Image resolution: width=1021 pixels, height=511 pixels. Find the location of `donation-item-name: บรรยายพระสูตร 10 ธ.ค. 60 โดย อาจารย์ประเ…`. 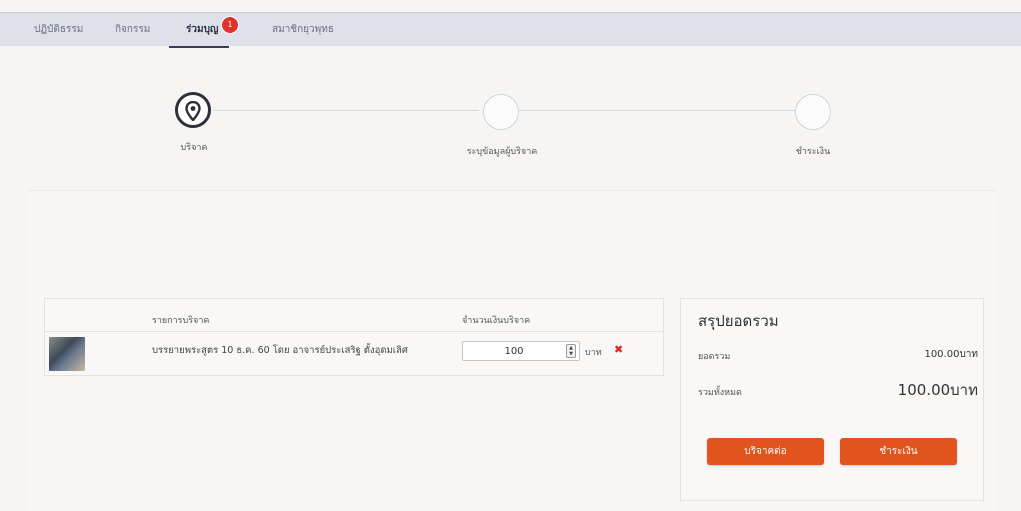

donation-item-name: บรรยายพระสูตร 10 ธ.ค. 60 โดย อาจารย์ประเ… is located at coordinates (280, 350).